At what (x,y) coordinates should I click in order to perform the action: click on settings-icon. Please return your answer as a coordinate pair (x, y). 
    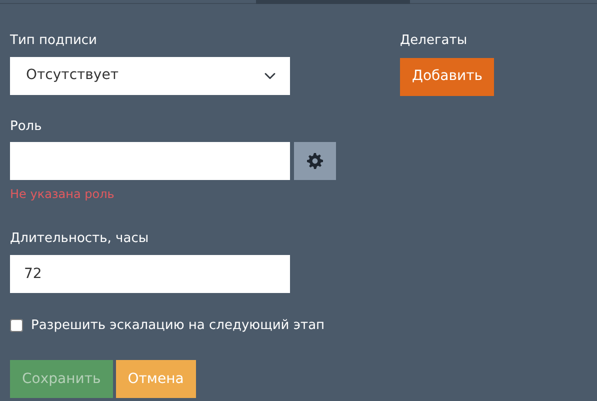
    Looking at the image, I should click on (315, 161).